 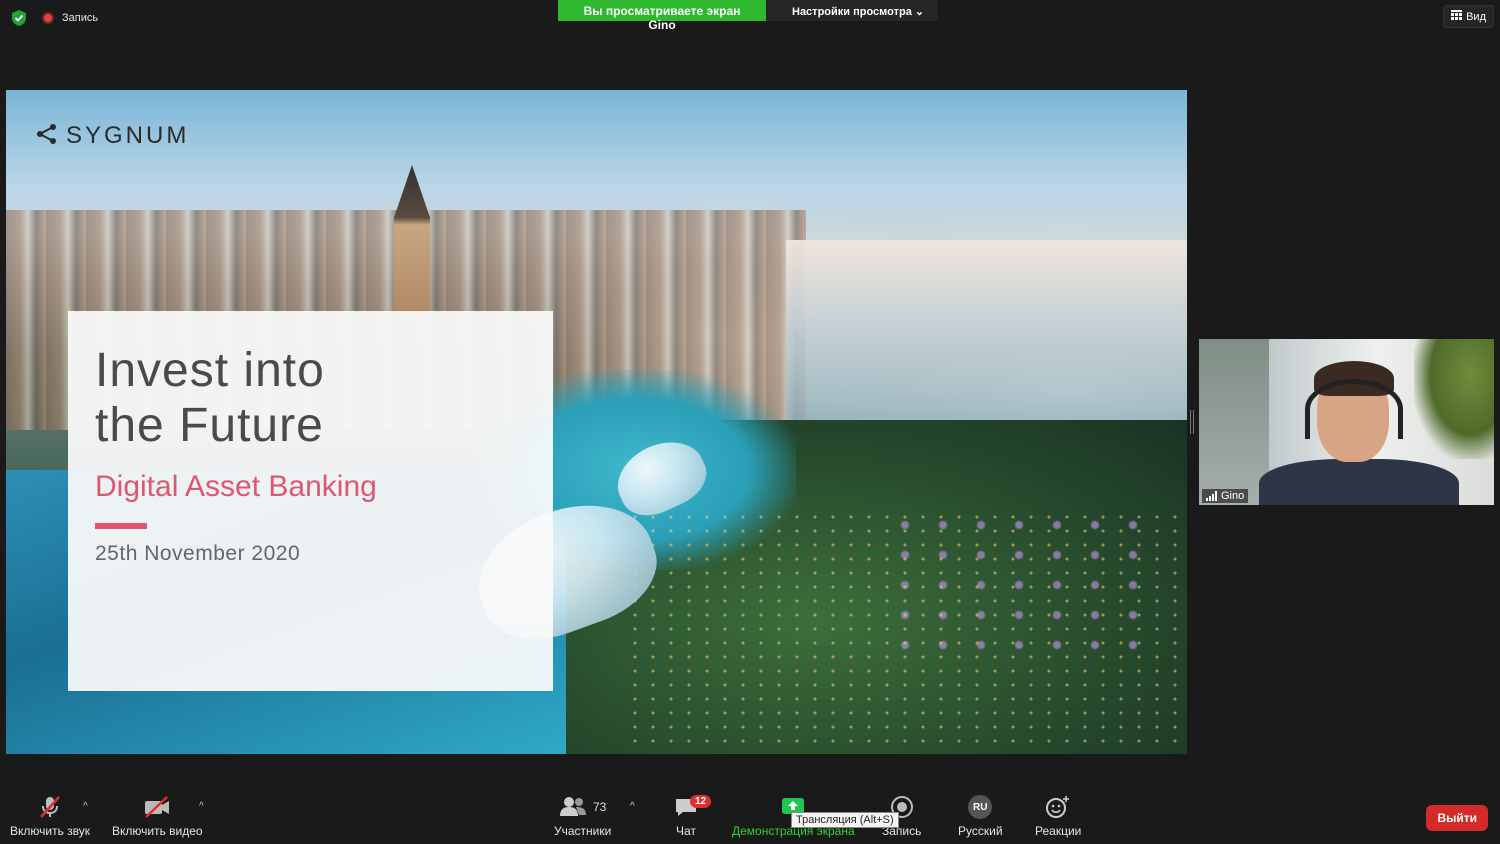 I want to click on unmute-label: Включить звук, so click(x=50, y=831).